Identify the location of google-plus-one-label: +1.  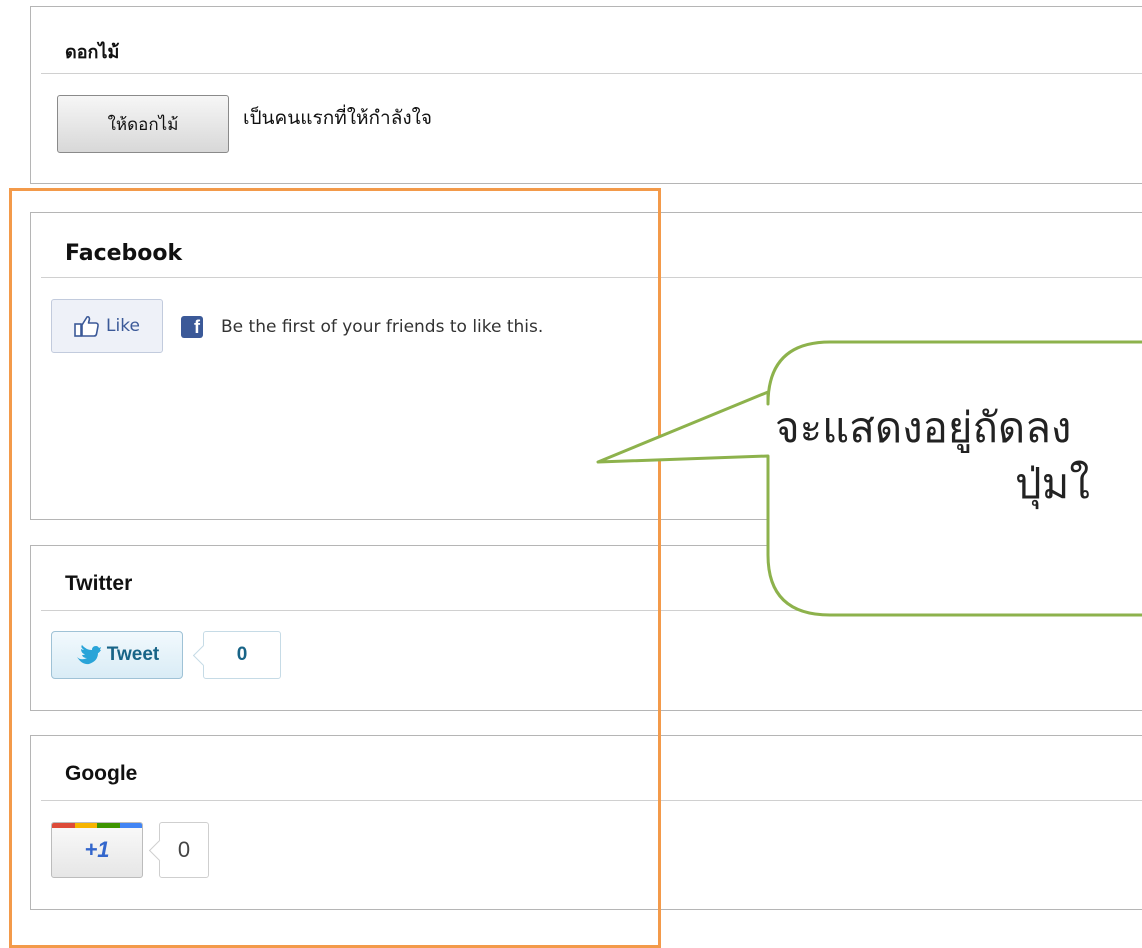
(97, 849).